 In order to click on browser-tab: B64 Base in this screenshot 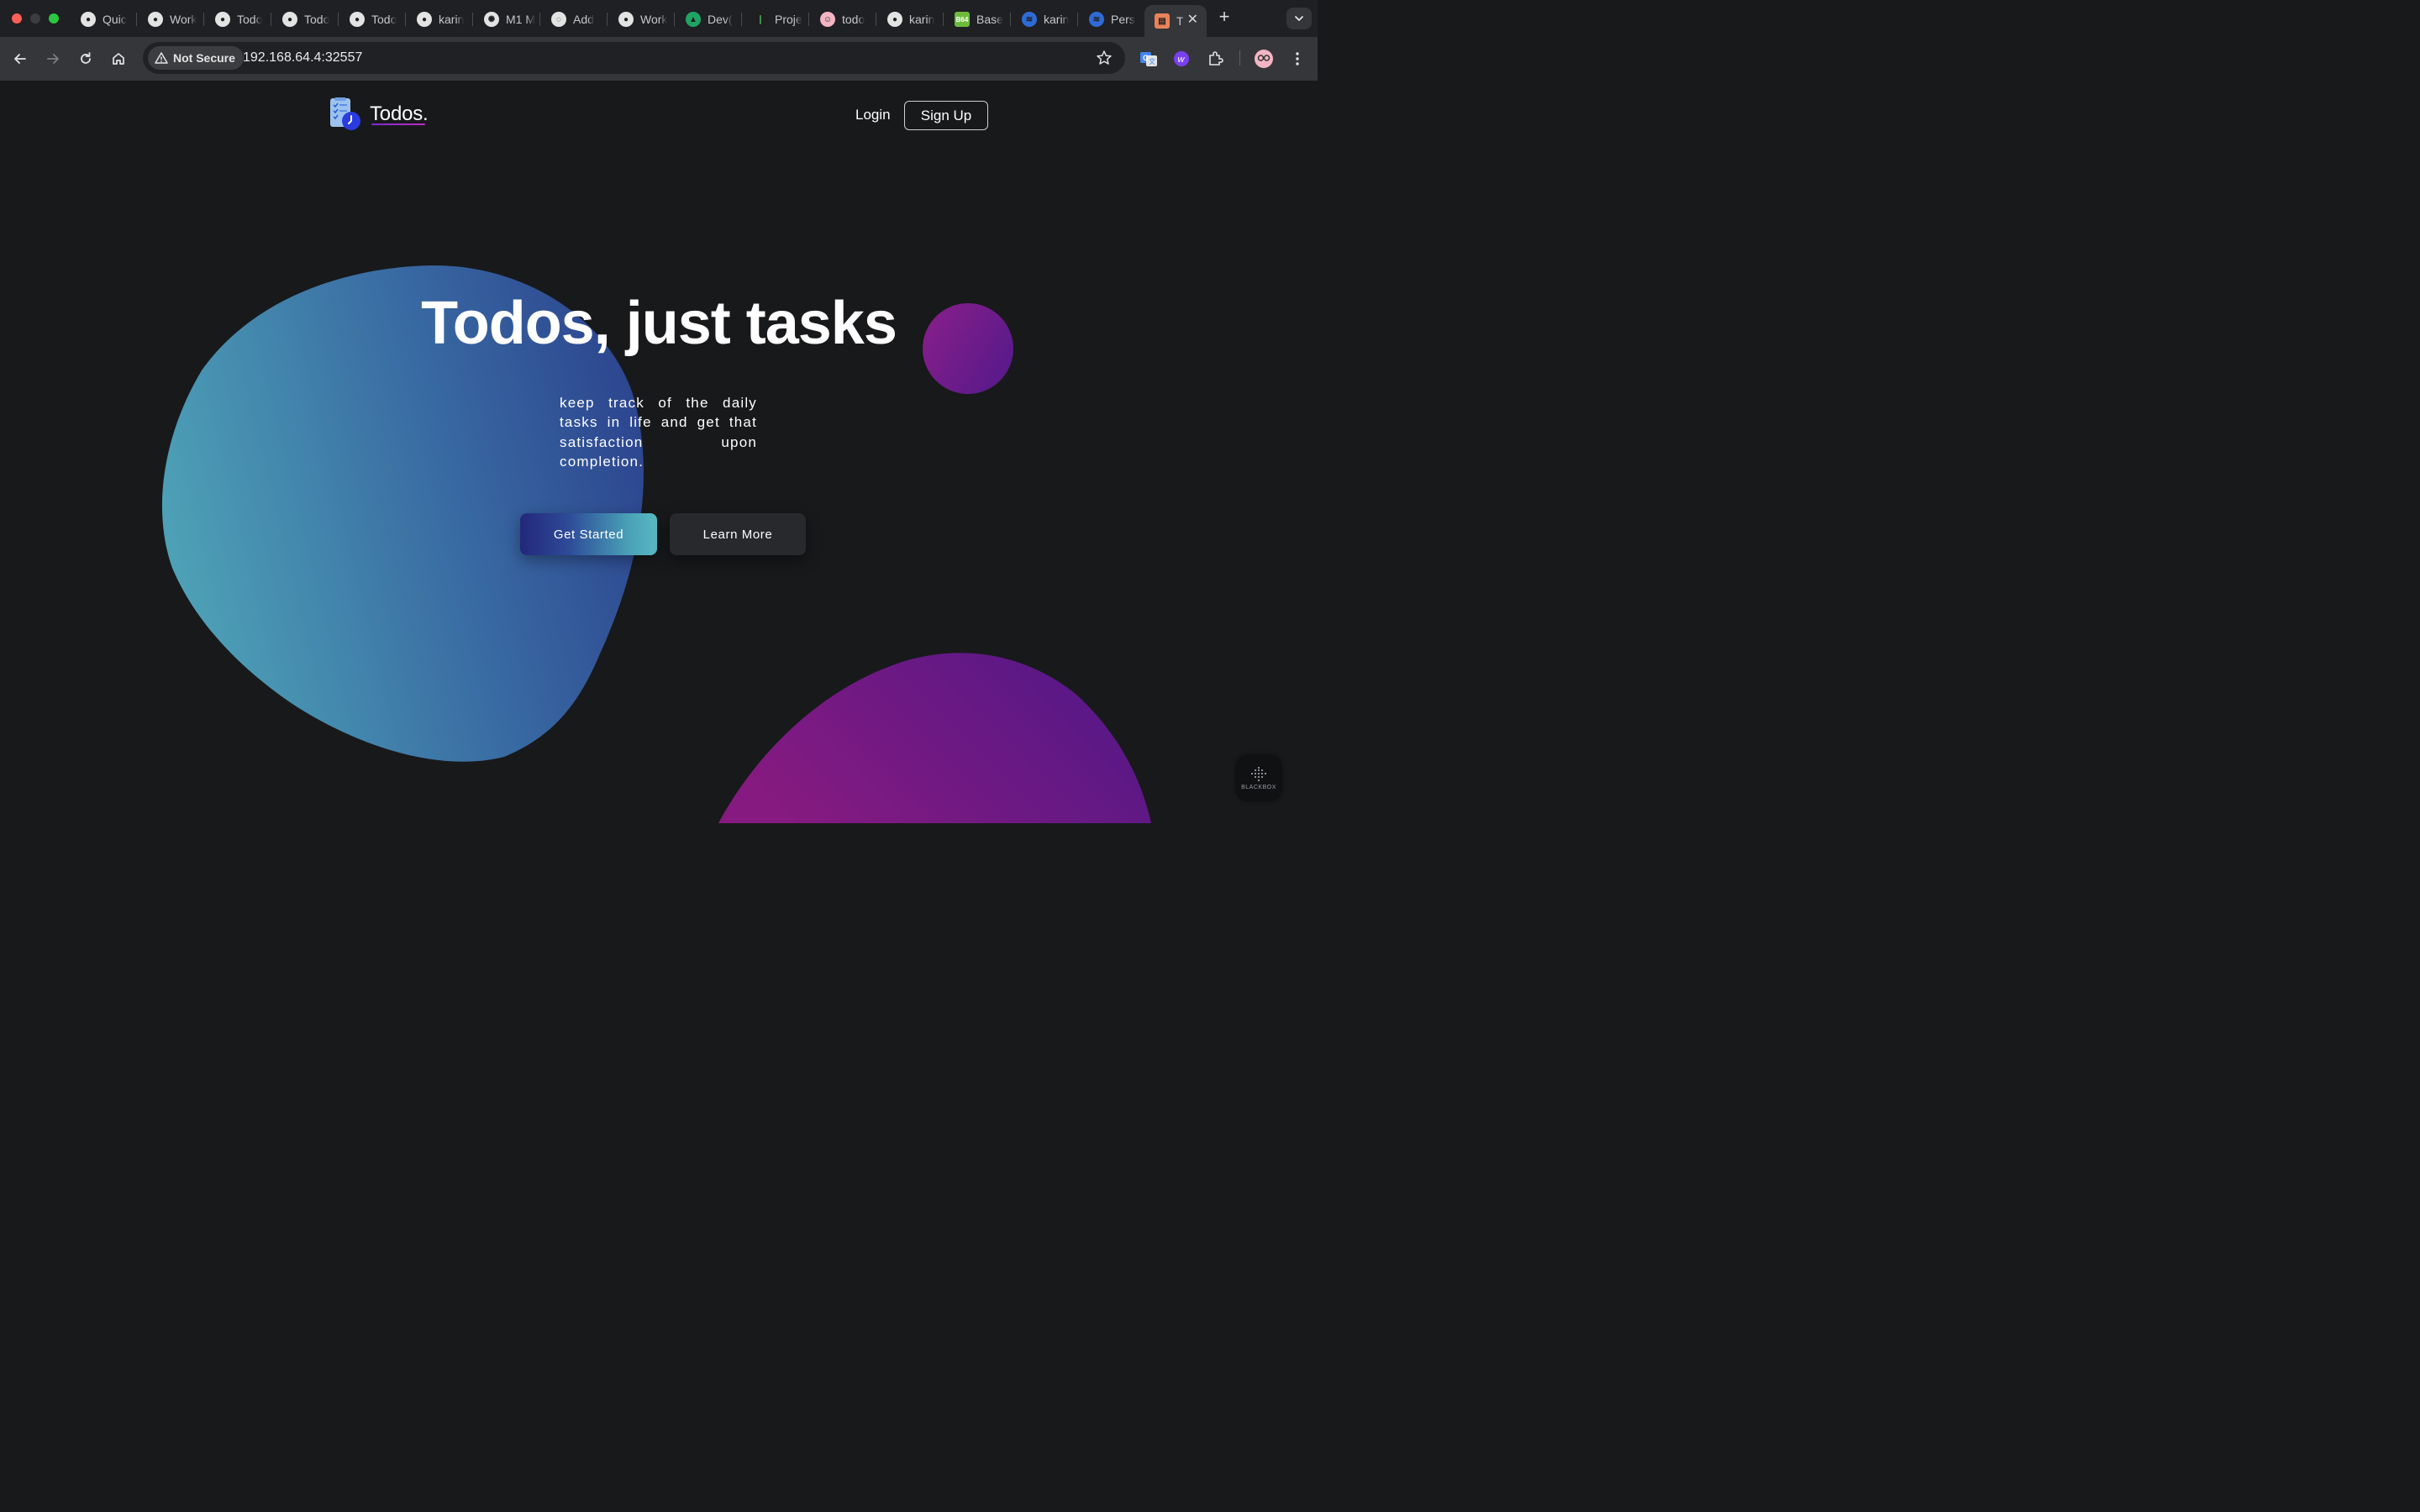, I will do `click(977, 19)`.